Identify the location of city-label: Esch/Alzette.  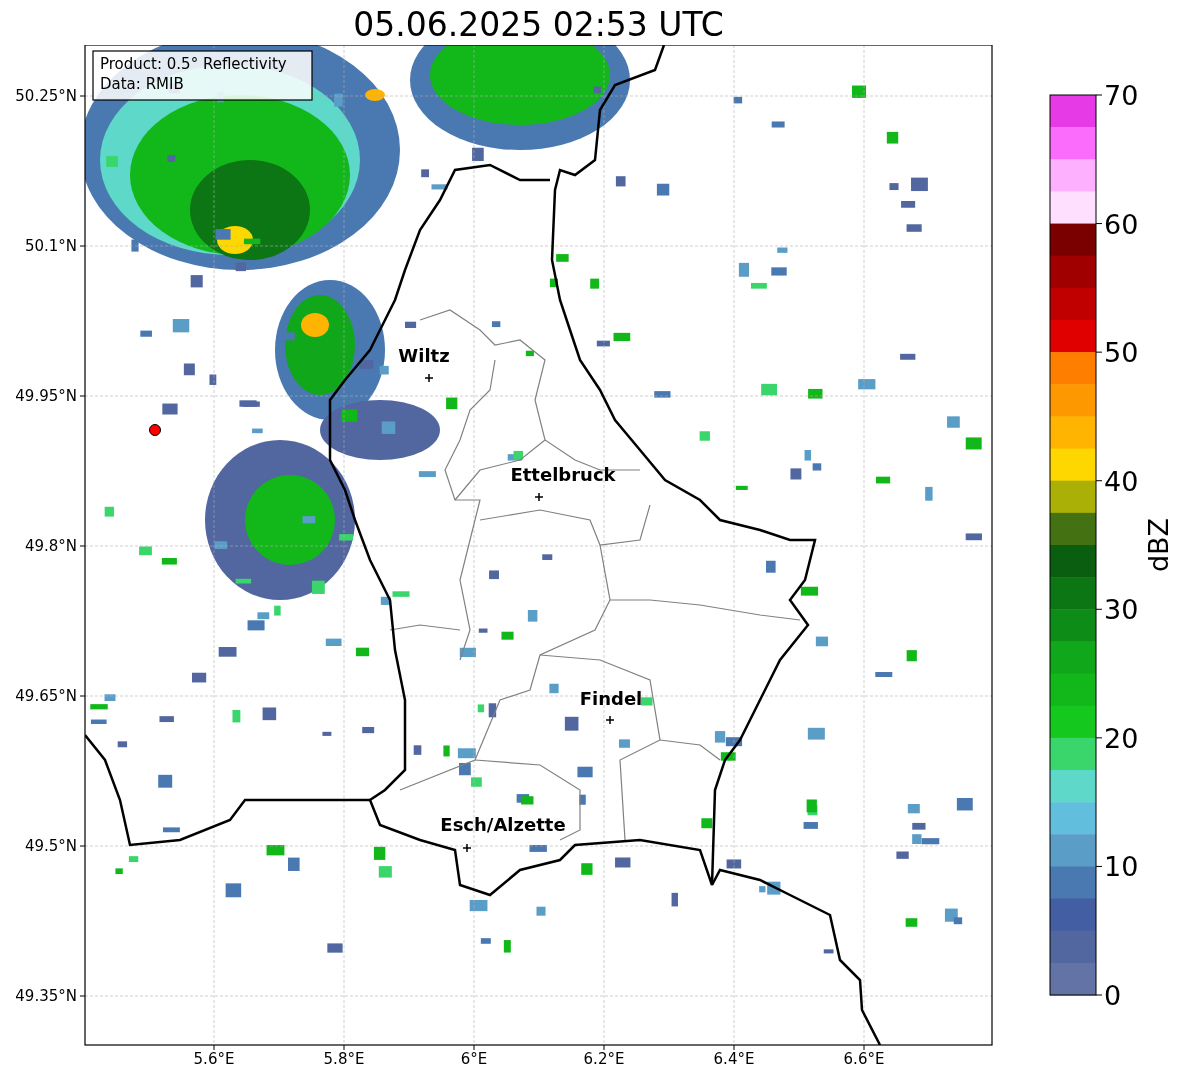
(503, 824).